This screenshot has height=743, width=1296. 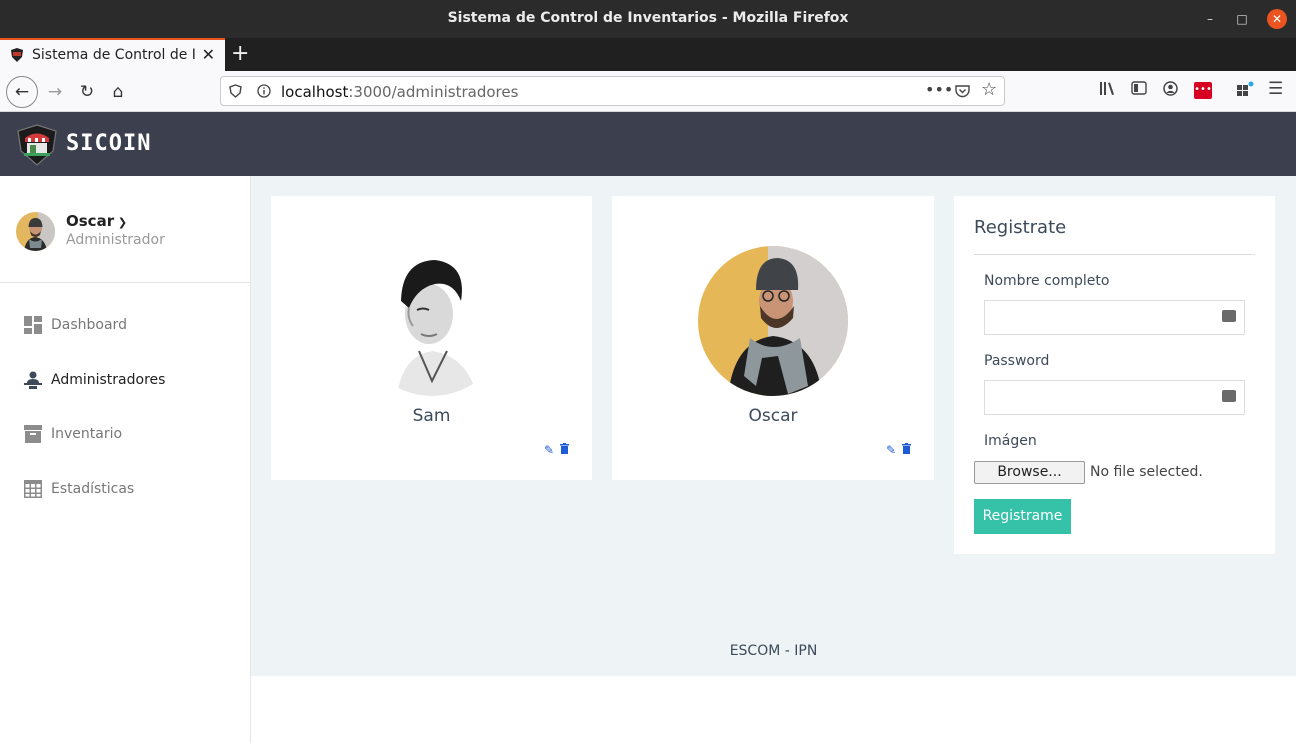 I want to click on sidebar-toggle-icon, so click(x=1139, y=88).